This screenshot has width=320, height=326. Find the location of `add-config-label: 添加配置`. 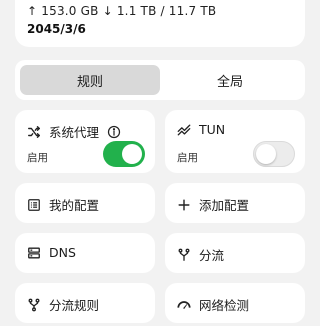

add-config-label: 添加配置 is located at coordinates (224, 205).